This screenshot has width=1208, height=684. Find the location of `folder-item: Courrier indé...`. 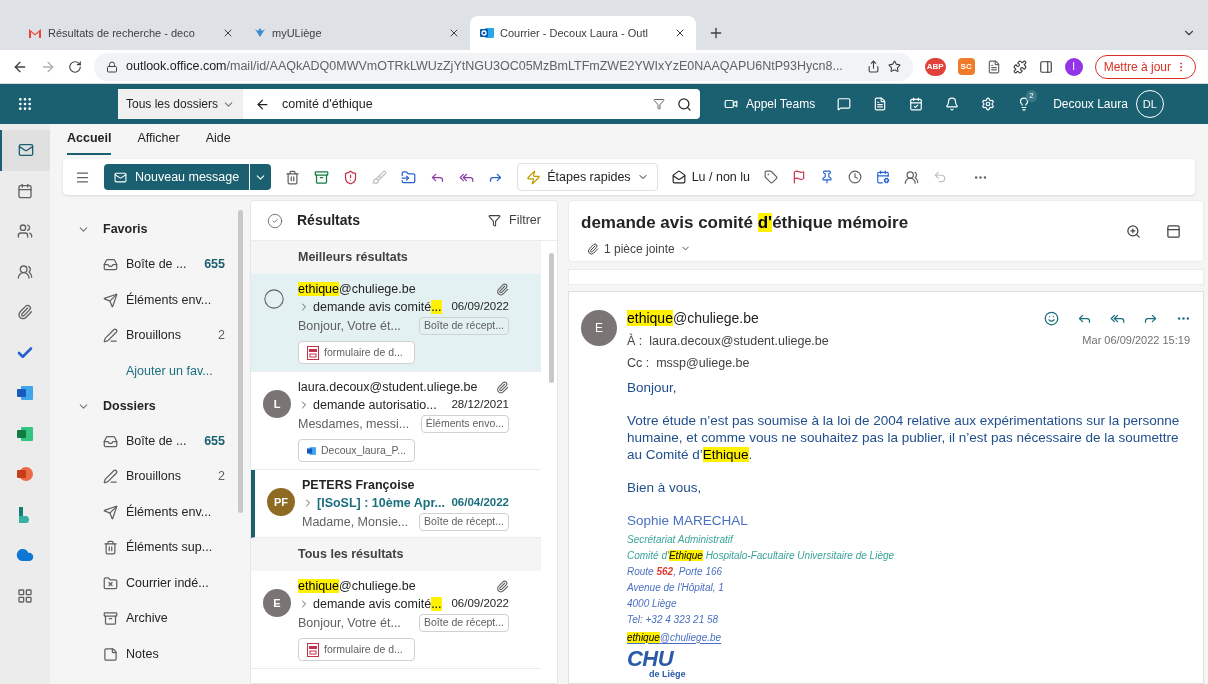

folder-item: Courrier indé... is located at coordinates (161, 583).